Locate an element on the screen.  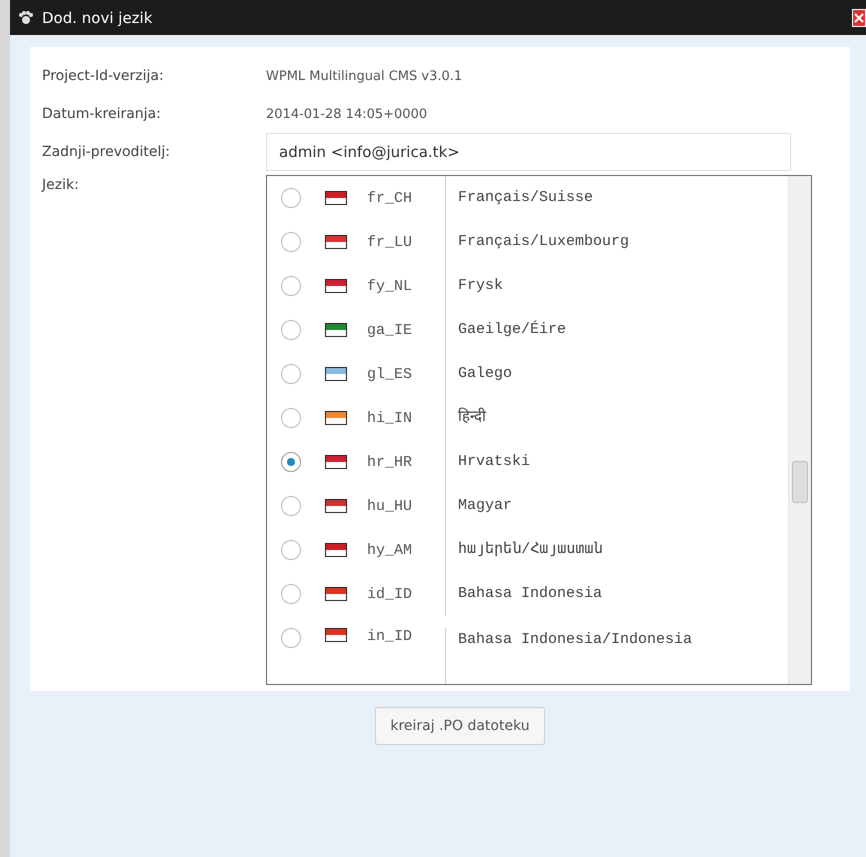
field-label: Jezik: is located at coordinates (61, 184).